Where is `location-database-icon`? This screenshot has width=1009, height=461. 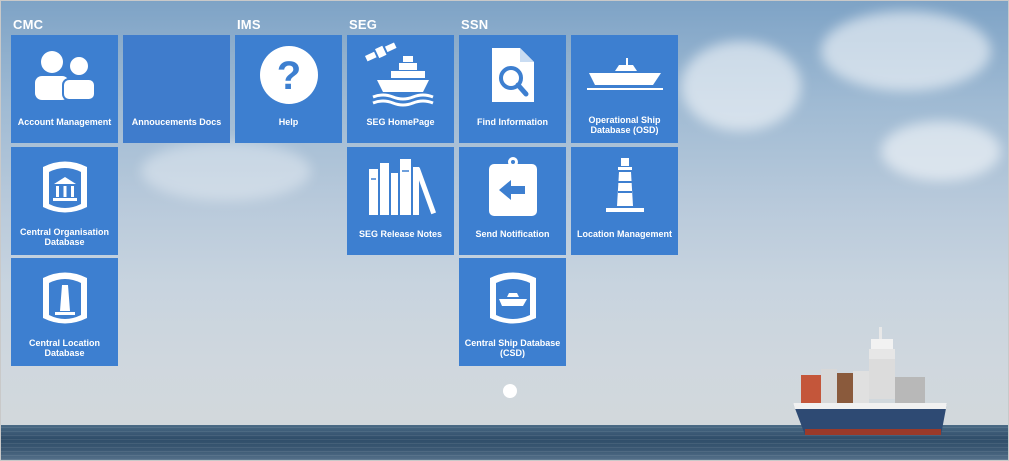 location-database-icon is located at coordinates (64, 298).